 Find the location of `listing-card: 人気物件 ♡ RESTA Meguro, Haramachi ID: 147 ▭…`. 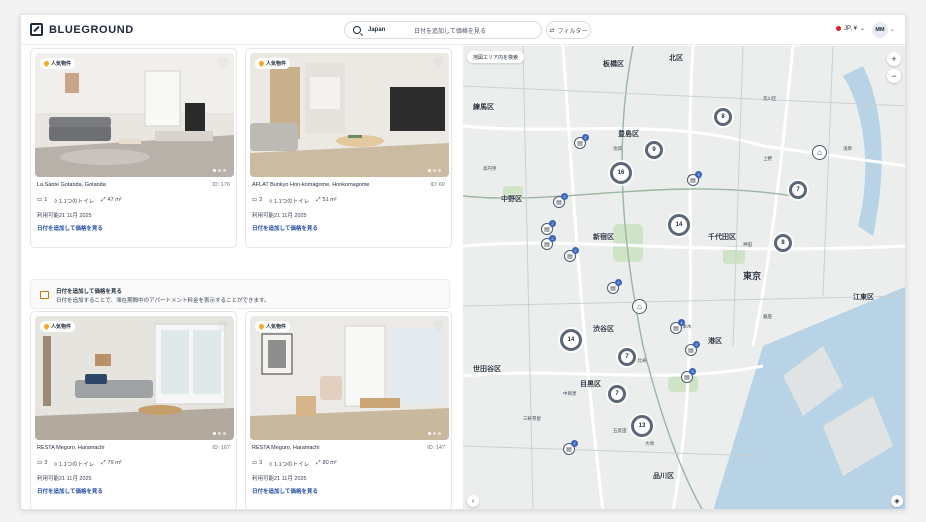

listing-card: 人気物件 ♡ RESTA Meguro, Haramachi ID: 147 ▭… is located at coordinates (348, 410).